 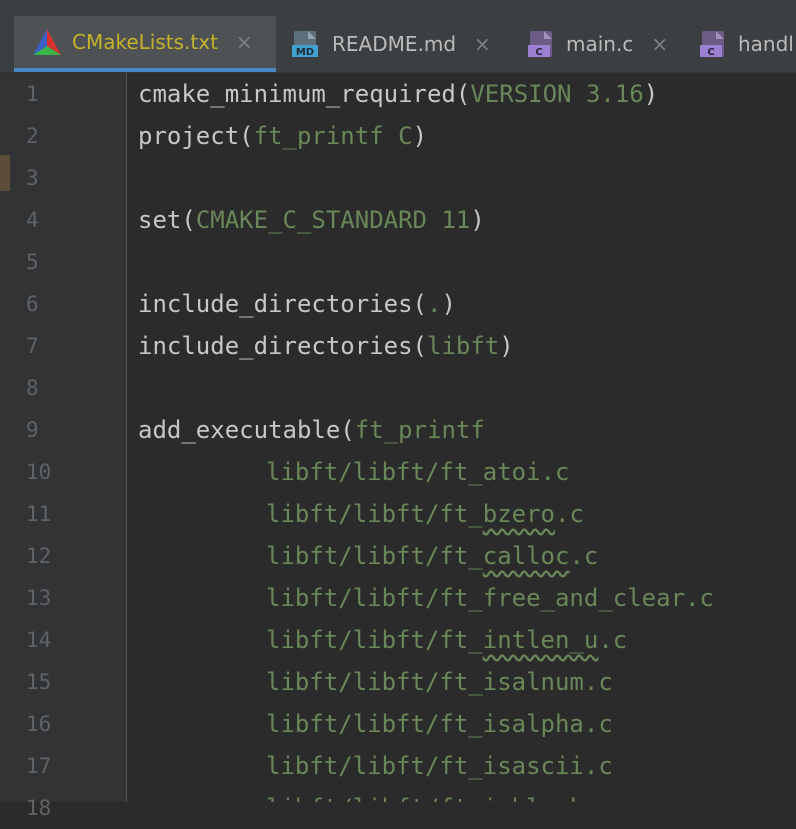 What do you see at coordinates (32, 220) in the screenshot?
I see `line-number: 4` at bounding box center [32, 220].